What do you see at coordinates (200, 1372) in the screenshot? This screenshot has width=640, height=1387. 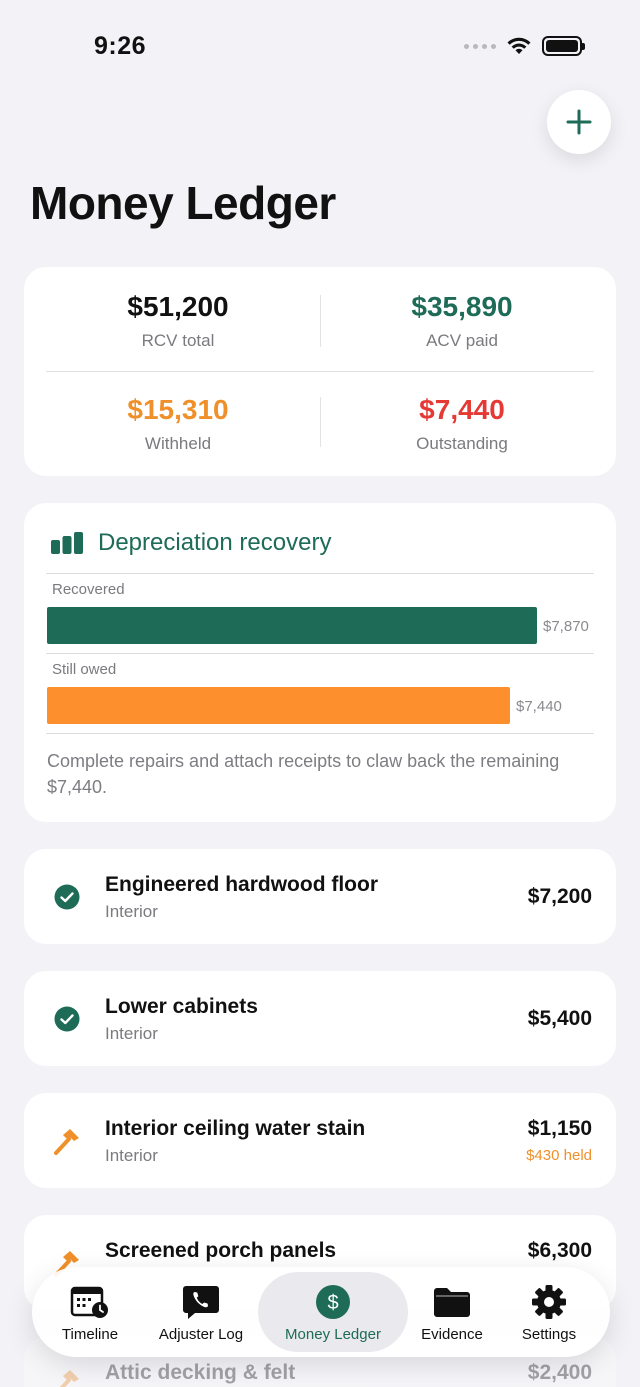 I see `item-name: Attic decking & felt` at bounding box center [200, 1372].